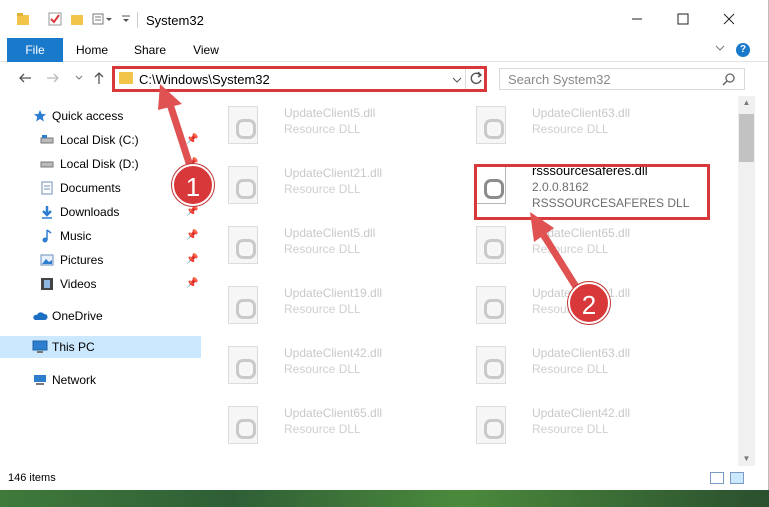 The image size is (769, 507). Describe the element at coordinates (90, 212) in the screenshot. I see `sidebar-item-label: Downloads` at that location.